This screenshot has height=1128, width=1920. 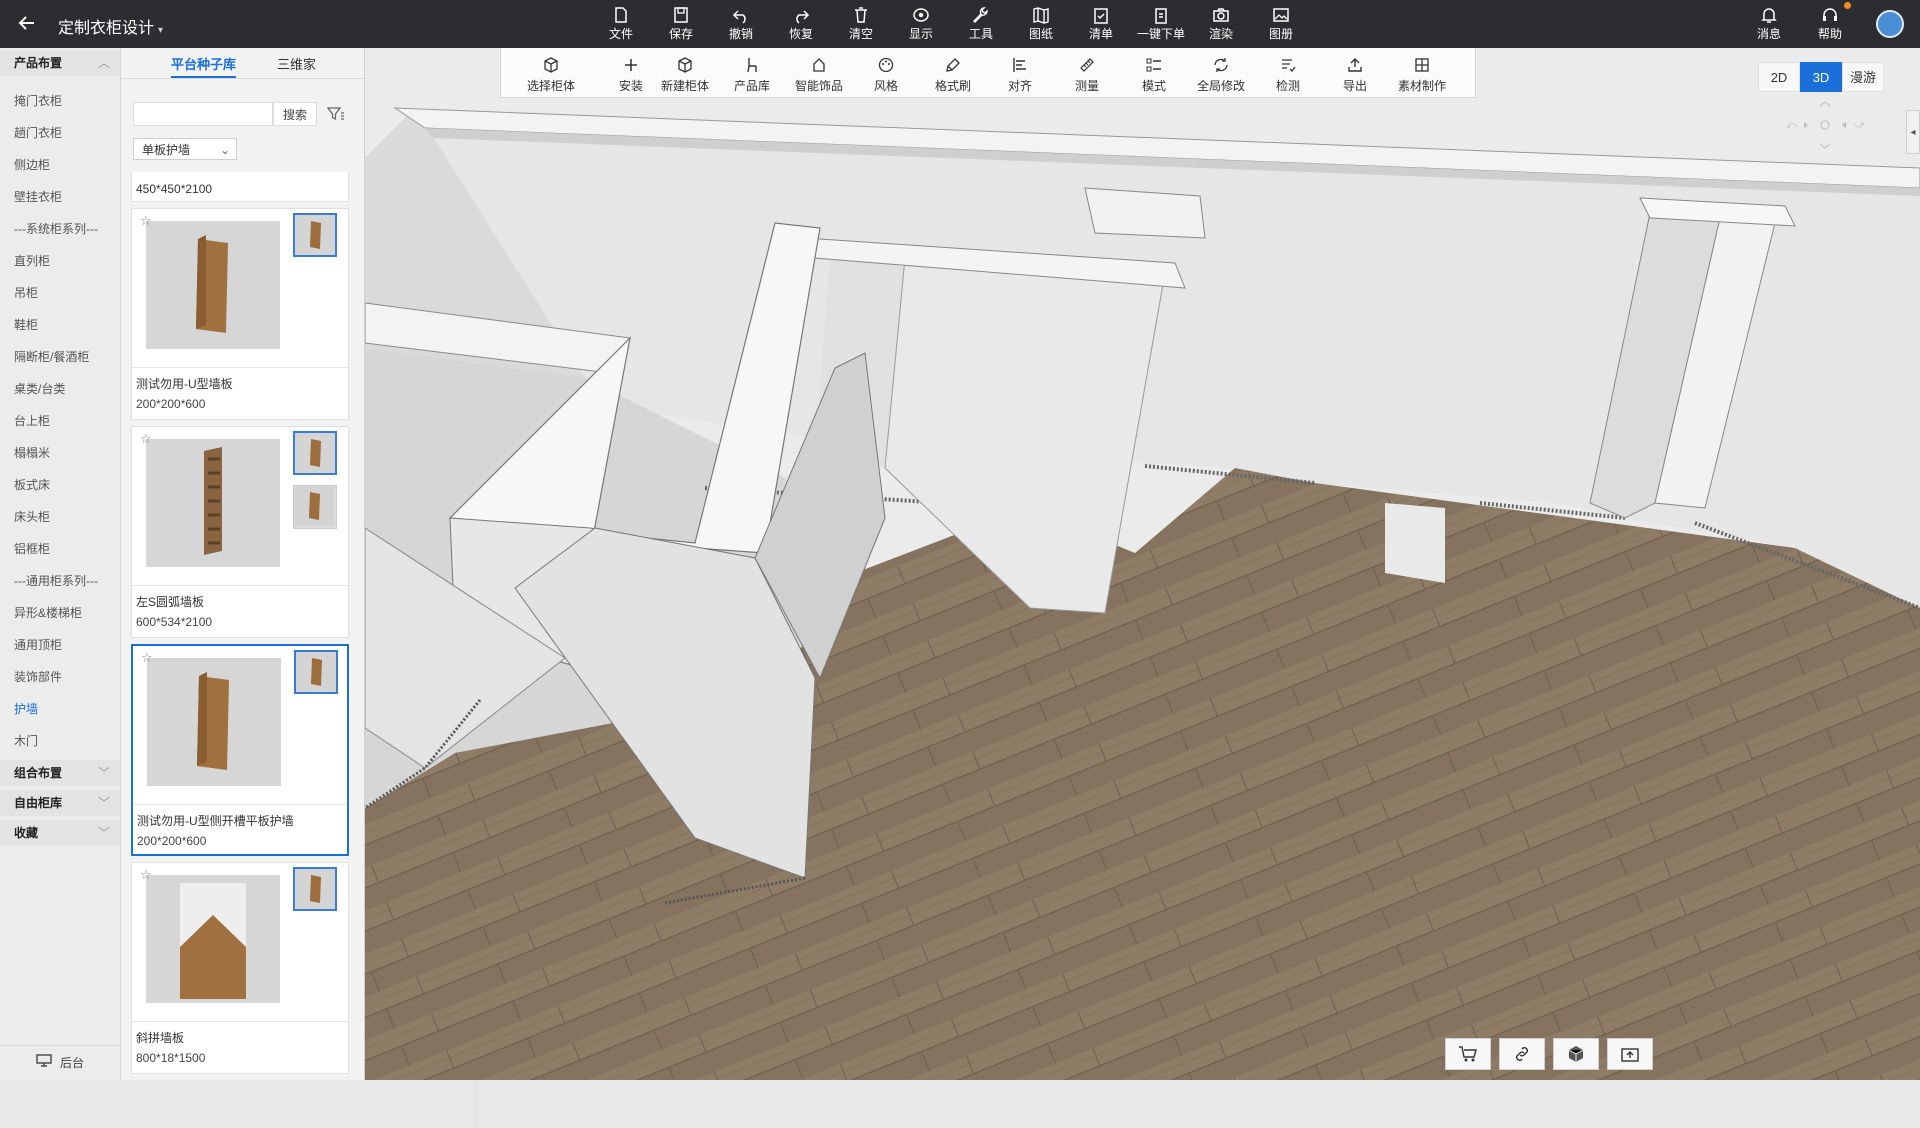 I want to click on toolbar-drawing-button: 图纸, so click(x=1041, y=24).